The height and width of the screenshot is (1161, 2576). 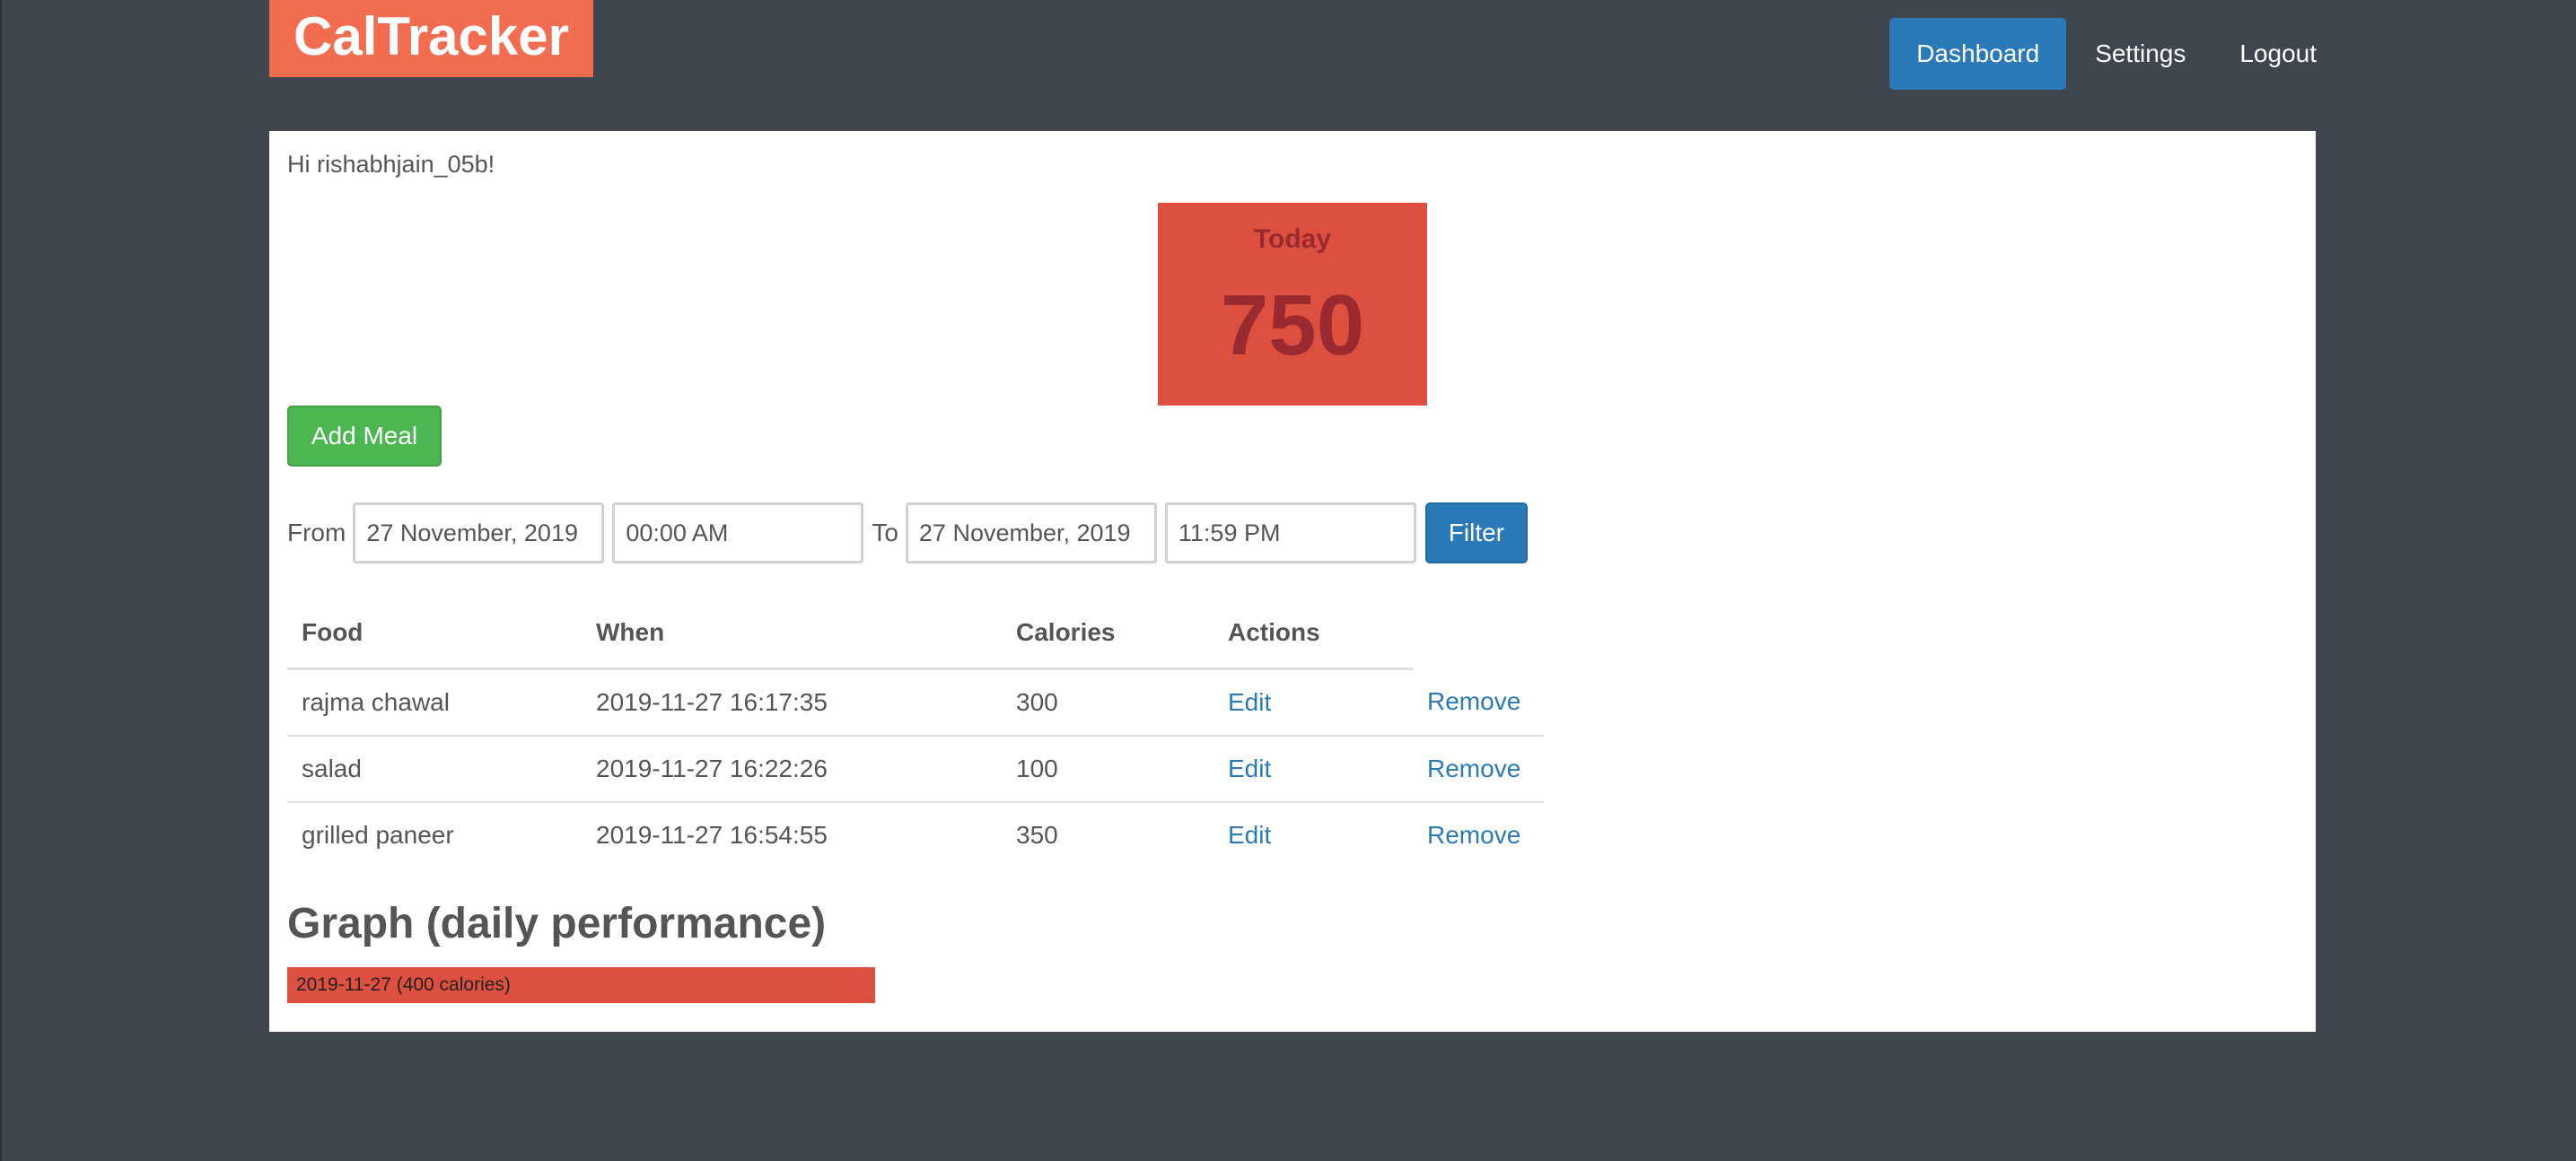 What do you see at coordinates (1037, 835) in the screenshot?
I see `calories-cell: 350` at bounding box center [1037, 835].